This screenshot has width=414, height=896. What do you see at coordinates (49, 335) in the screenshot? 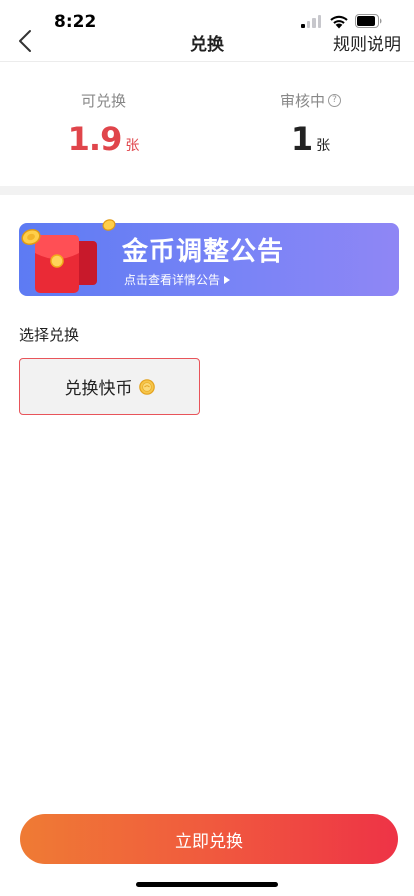
I see `select-exchange-label: 选择兑换` at bounding box center [49, 335].